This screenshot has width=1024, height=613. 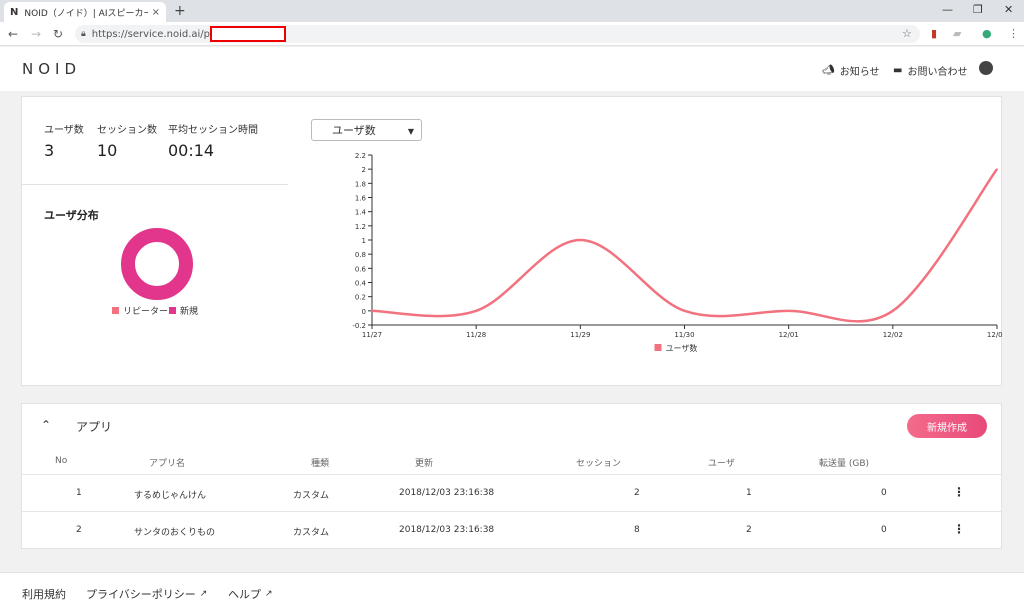 I want to click on terms-link: 利用規約, so click(x=44, y=594).